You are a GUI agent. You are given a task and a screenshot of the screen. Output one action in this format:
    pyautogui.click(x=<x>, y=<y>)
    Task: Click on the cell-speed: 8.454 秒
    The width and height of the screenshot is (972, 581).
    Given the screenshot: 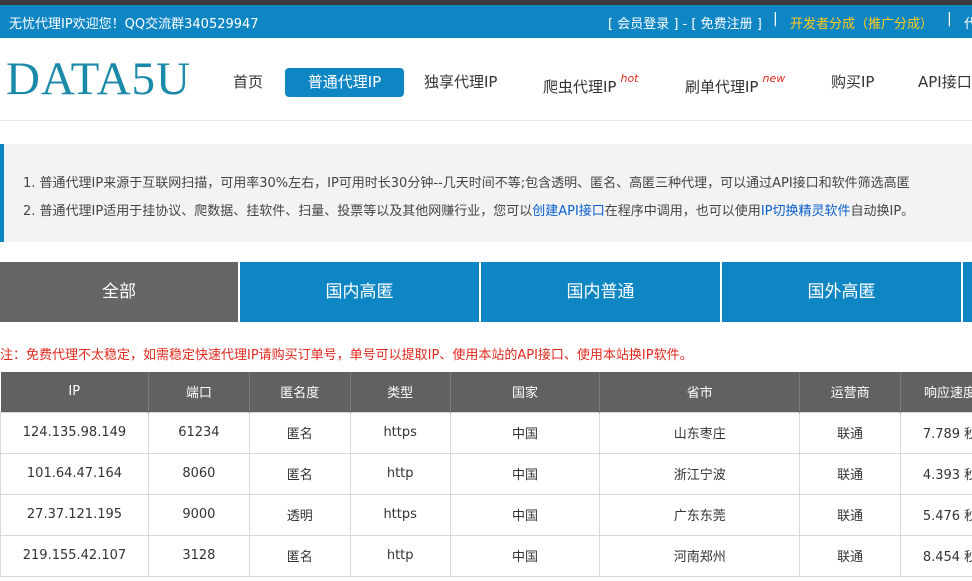 What is the action you would take?
    pyautogui.click(x=936, y=555)
    